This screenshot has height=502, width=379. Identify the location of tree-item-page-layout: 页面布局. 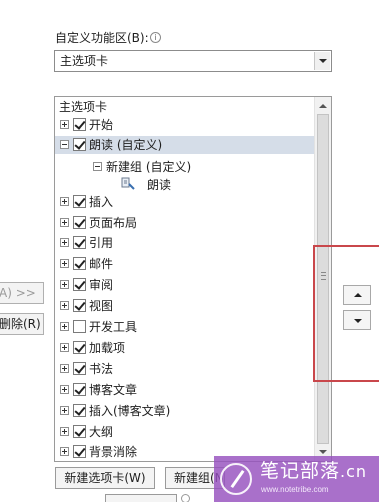
(185, 223).